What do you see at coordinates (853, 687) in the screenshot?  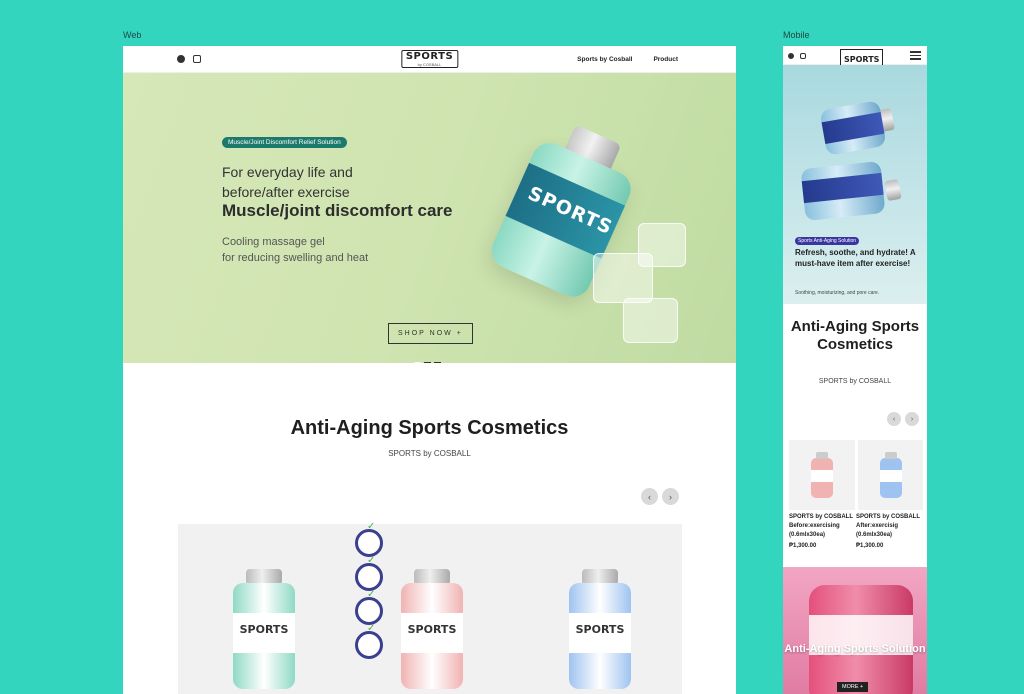 I see `more-button: MORE +` at bounding box center [853, 687].